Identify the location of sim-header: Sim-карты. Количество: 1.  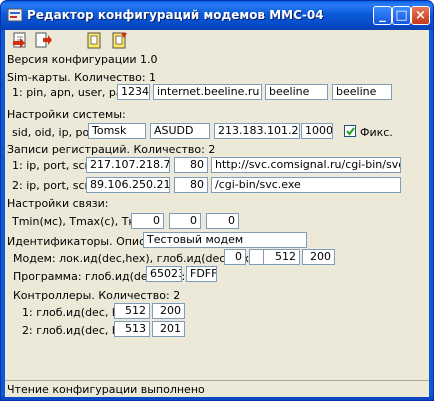
(82, 77).